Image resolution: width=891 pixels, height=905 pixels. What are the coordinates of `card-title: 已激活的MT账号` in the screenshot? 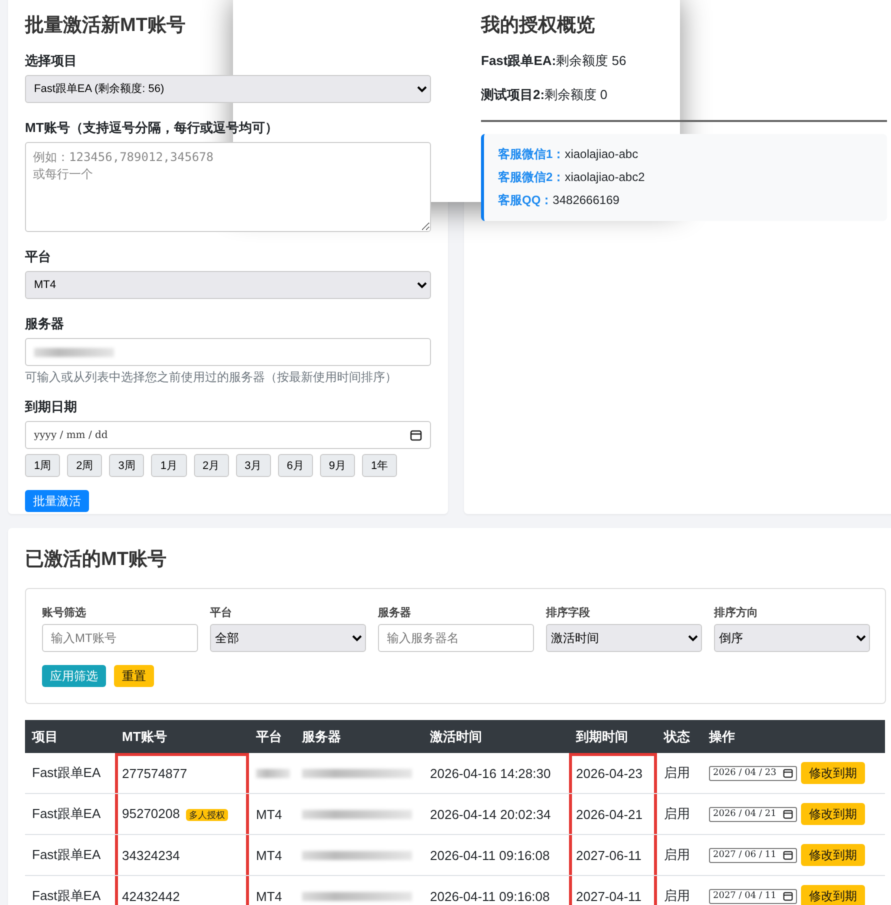 It's located at (96, 560).